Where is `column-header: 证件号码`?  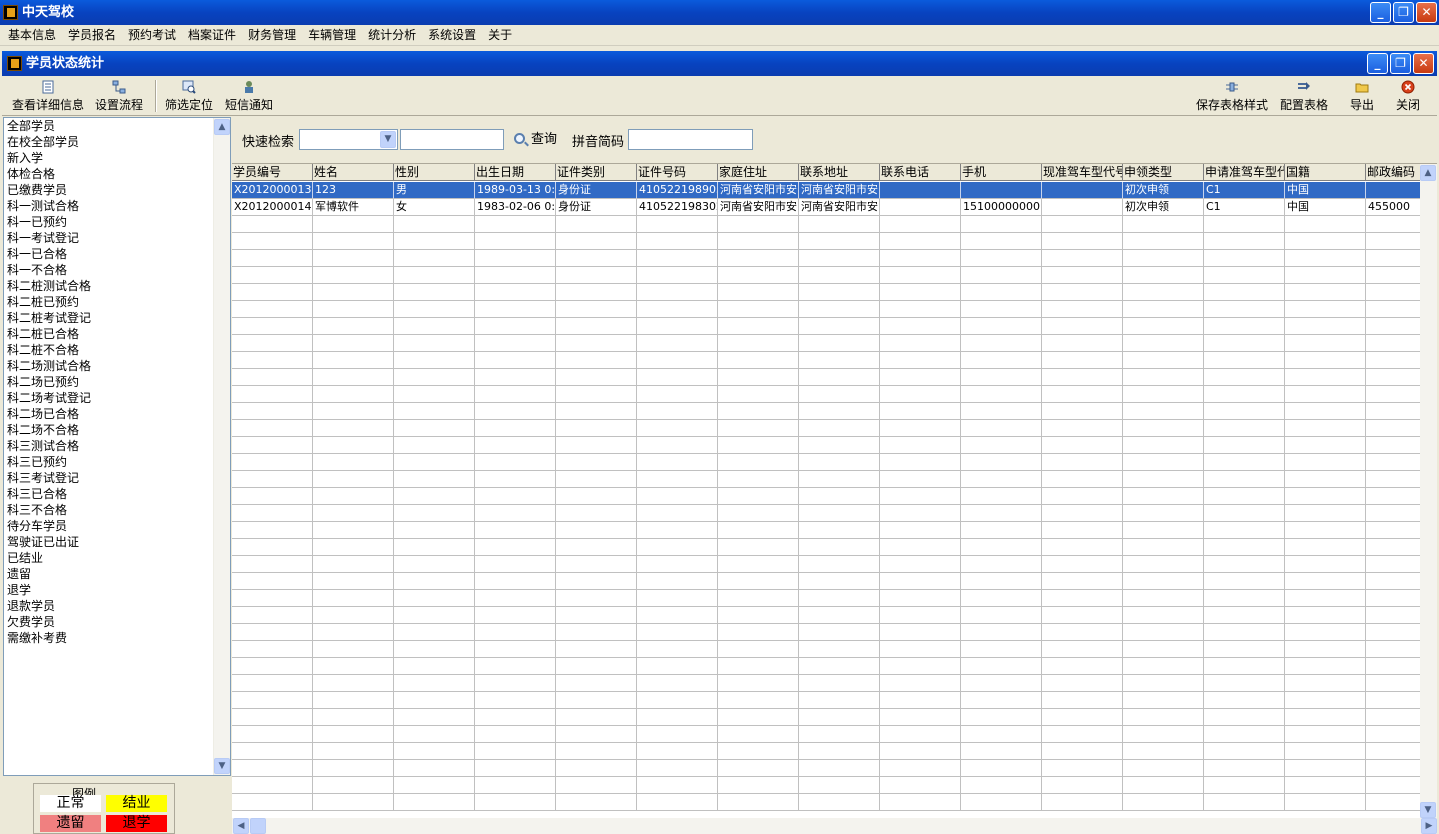
column-header: 证件号码 is located at coordinates (677, 172).